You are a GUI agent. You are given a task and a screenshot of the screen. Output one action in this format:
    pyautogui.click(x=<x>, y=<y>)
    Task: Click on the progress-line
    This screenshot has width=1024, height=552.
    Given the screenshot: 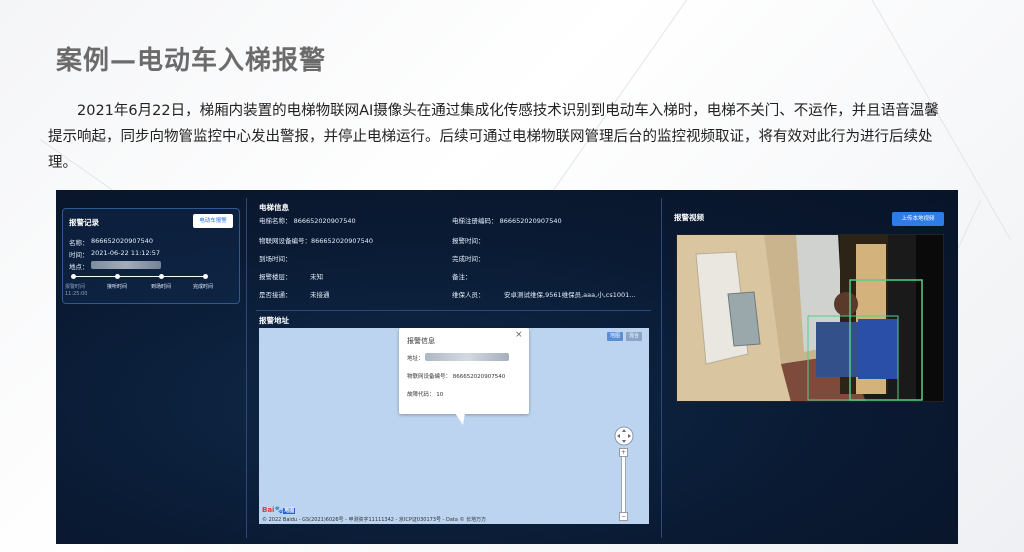 What is the action you would take?
    pyautogui.click(x=139, y=276)
    